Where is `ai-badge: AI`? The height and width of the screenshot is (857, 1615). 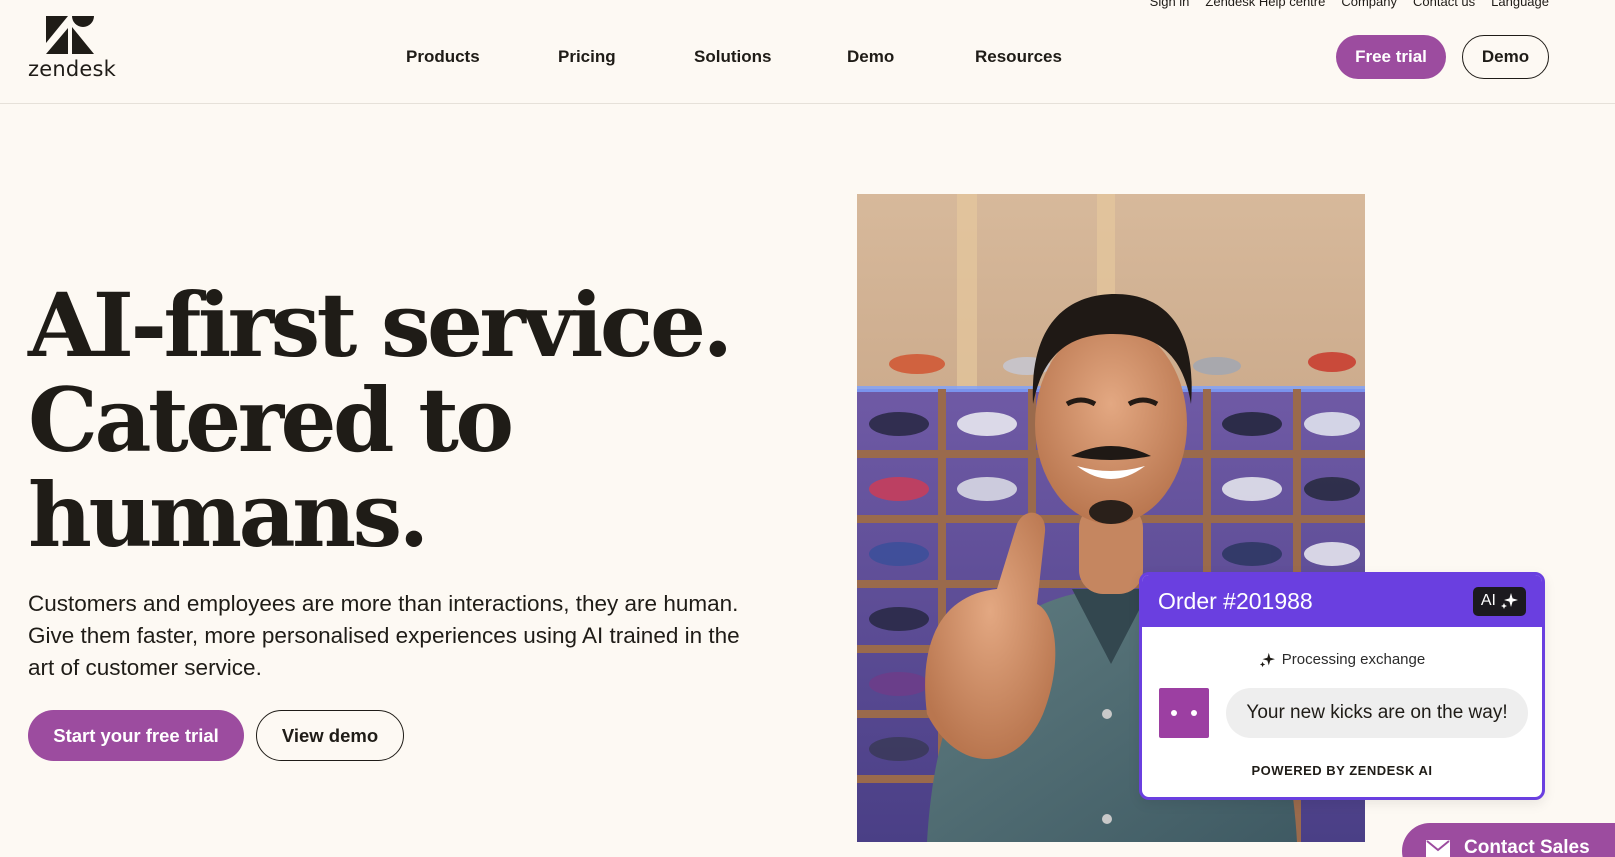 ai-badge: AI is located at coordinates (1499, 601).